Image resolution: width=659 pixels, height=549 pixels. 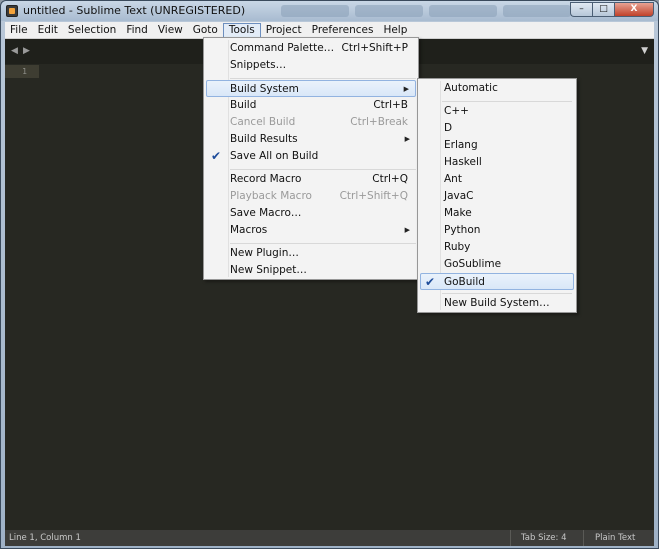 I want to click on menu-item-label: Python, so click(x=462, y=230).